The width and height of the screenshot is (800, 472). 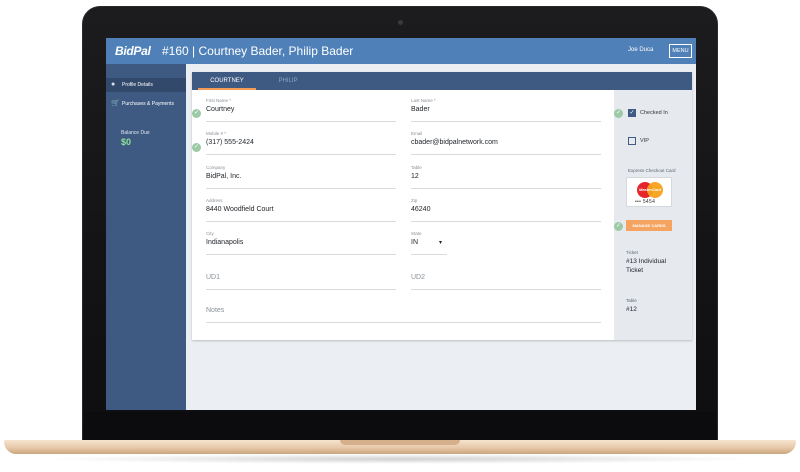 I want to click on ticket-value: #13 Individual Ticket, so click(x=646, y=266).